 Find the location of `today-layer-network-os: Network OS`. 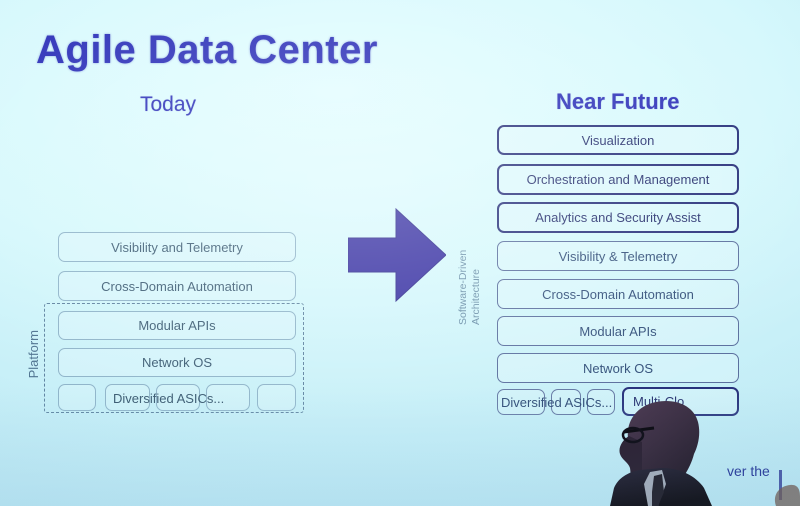

today-layer-network-os: Network OS is located at coordinates (177, 362).